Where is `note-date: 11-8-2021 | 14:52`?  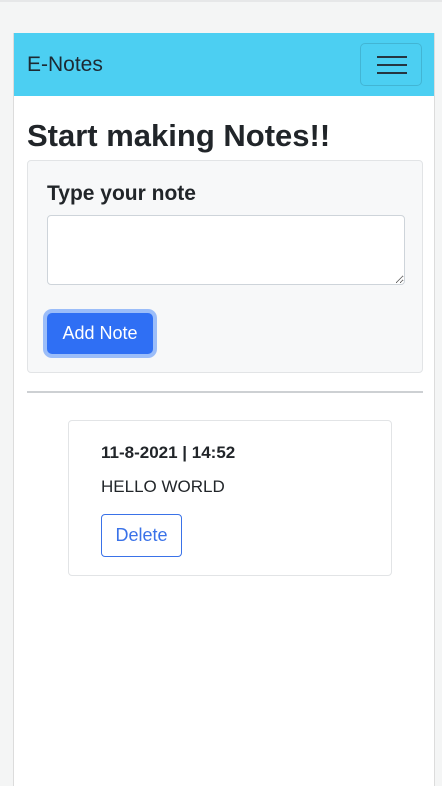
note-date: 11-8-2021 | 14:52 is located at coordinates (168, 452).